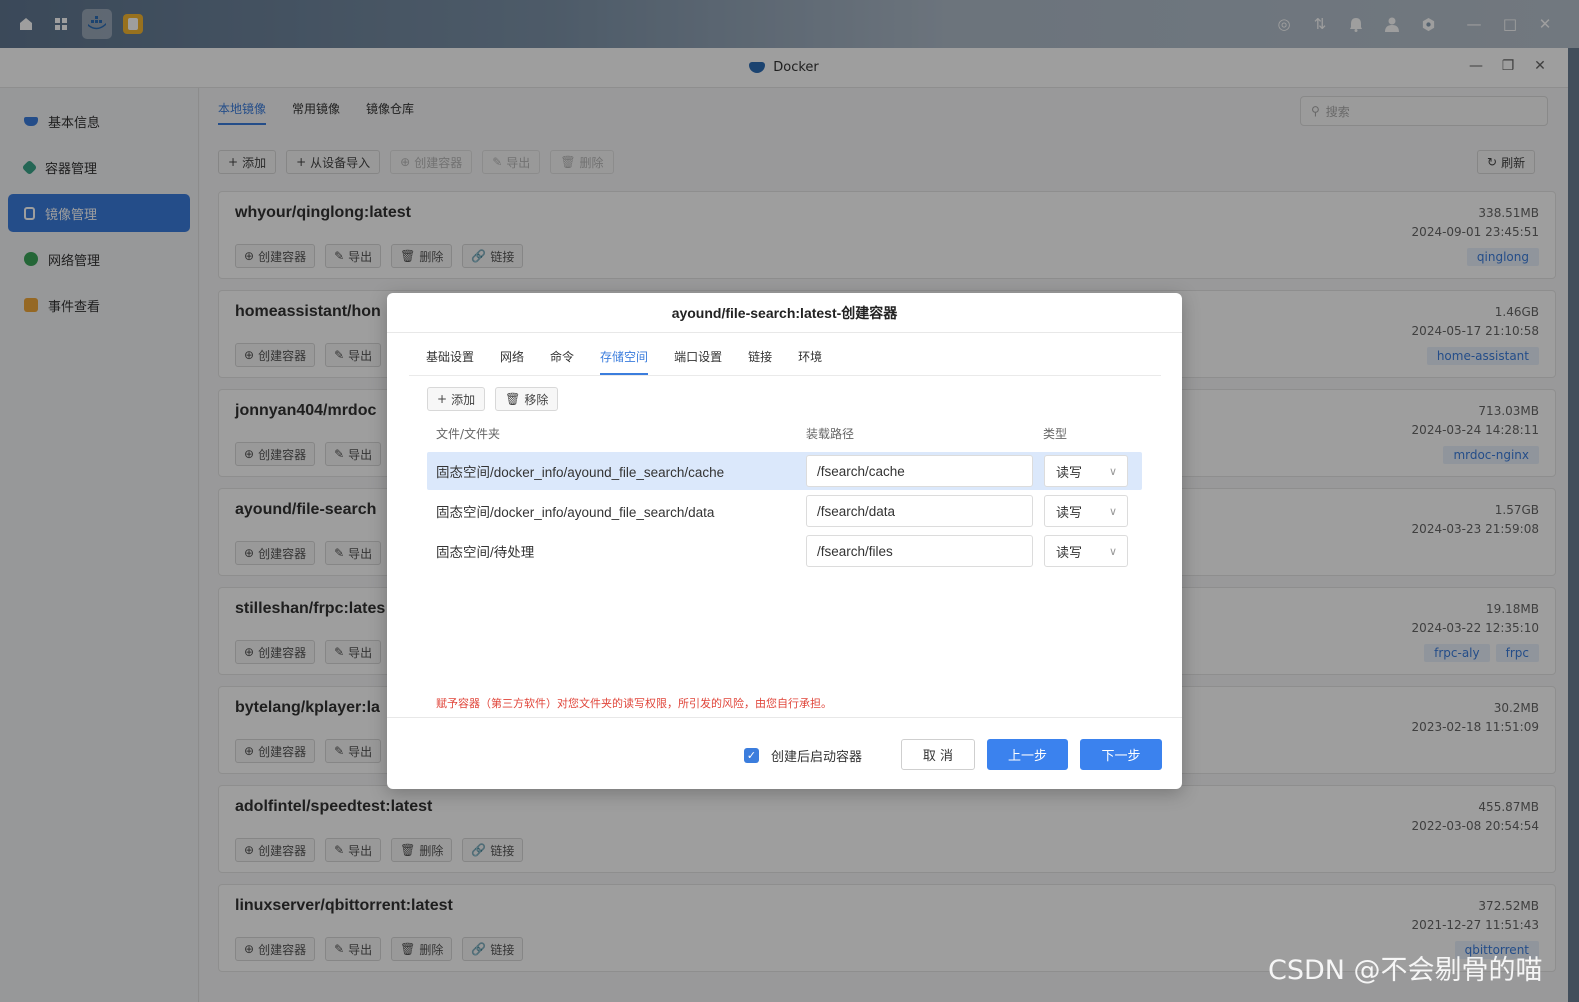 This screenshot has width=1579, height=1002. Describe the element at coordinates (512, 361) in the screenshot. I see `tab-network: 网络` at that location.